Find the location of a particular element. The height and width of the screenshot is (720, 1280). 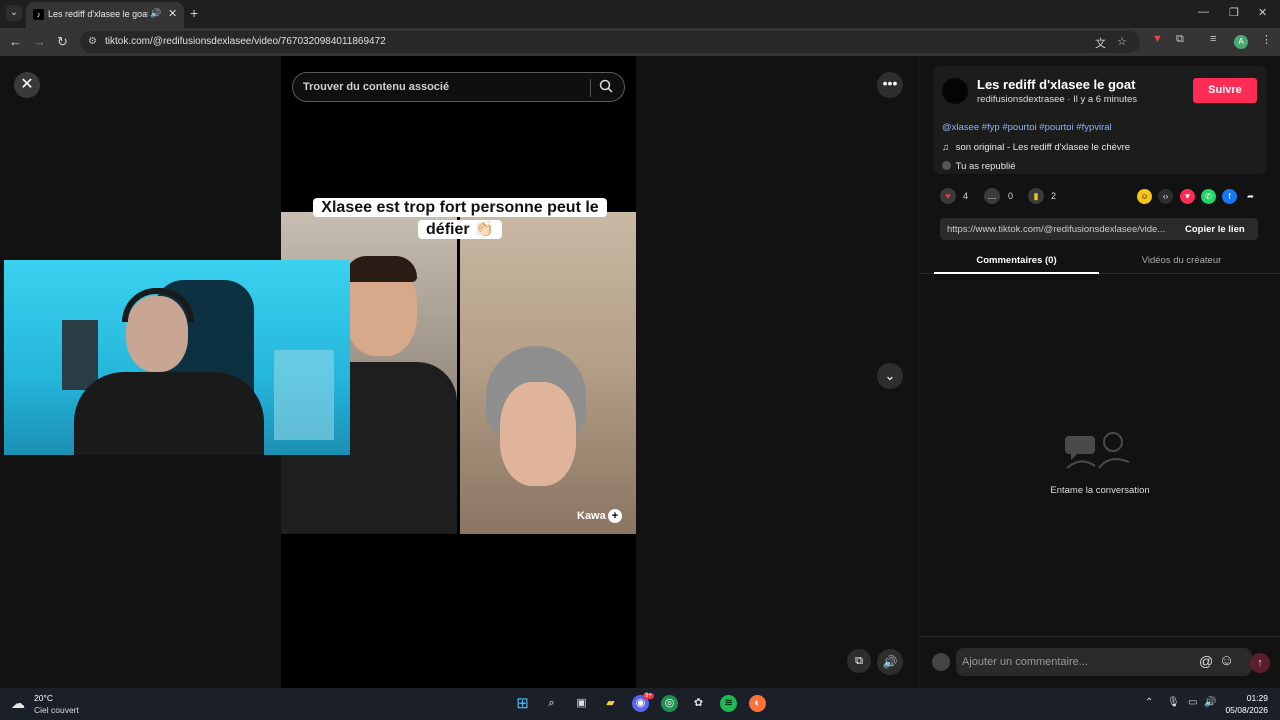

active-tab-indicator is located at coordinates (1016, 273).